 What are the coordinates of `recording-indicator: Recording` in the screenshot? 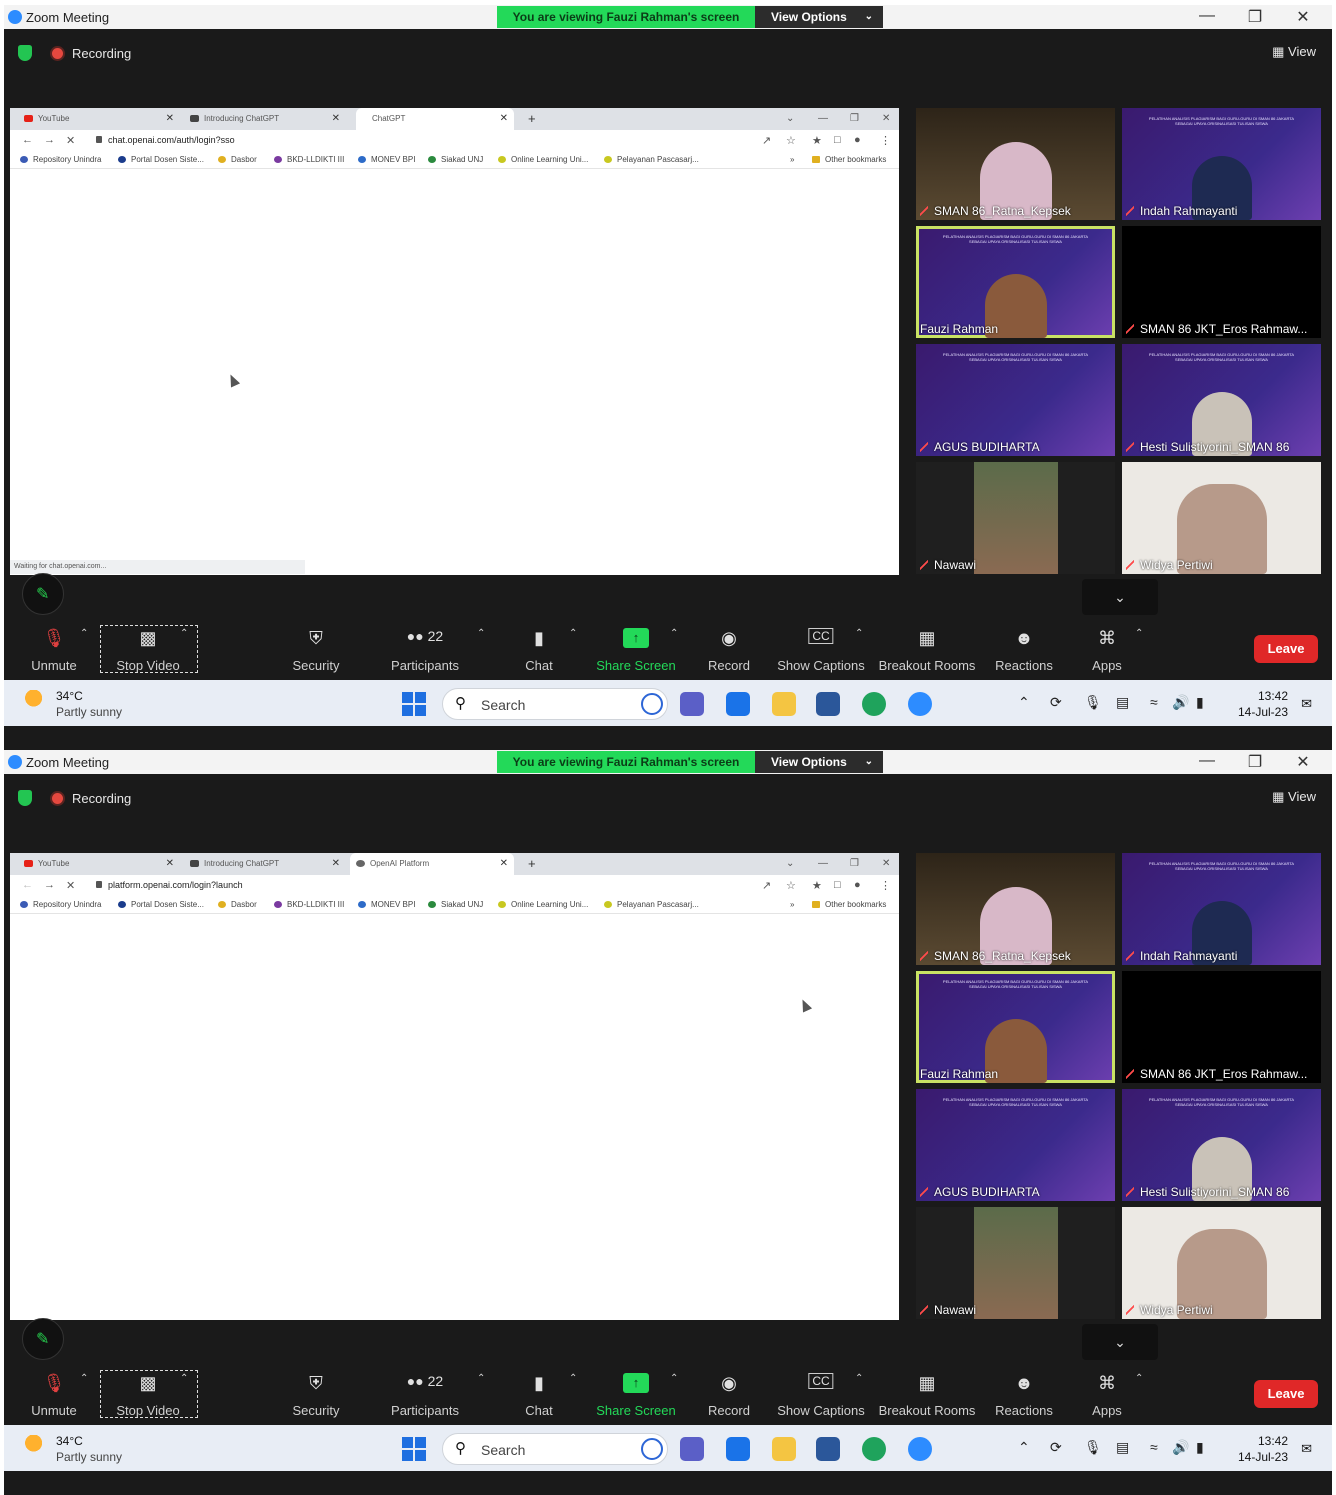 It's located at (101, 798).